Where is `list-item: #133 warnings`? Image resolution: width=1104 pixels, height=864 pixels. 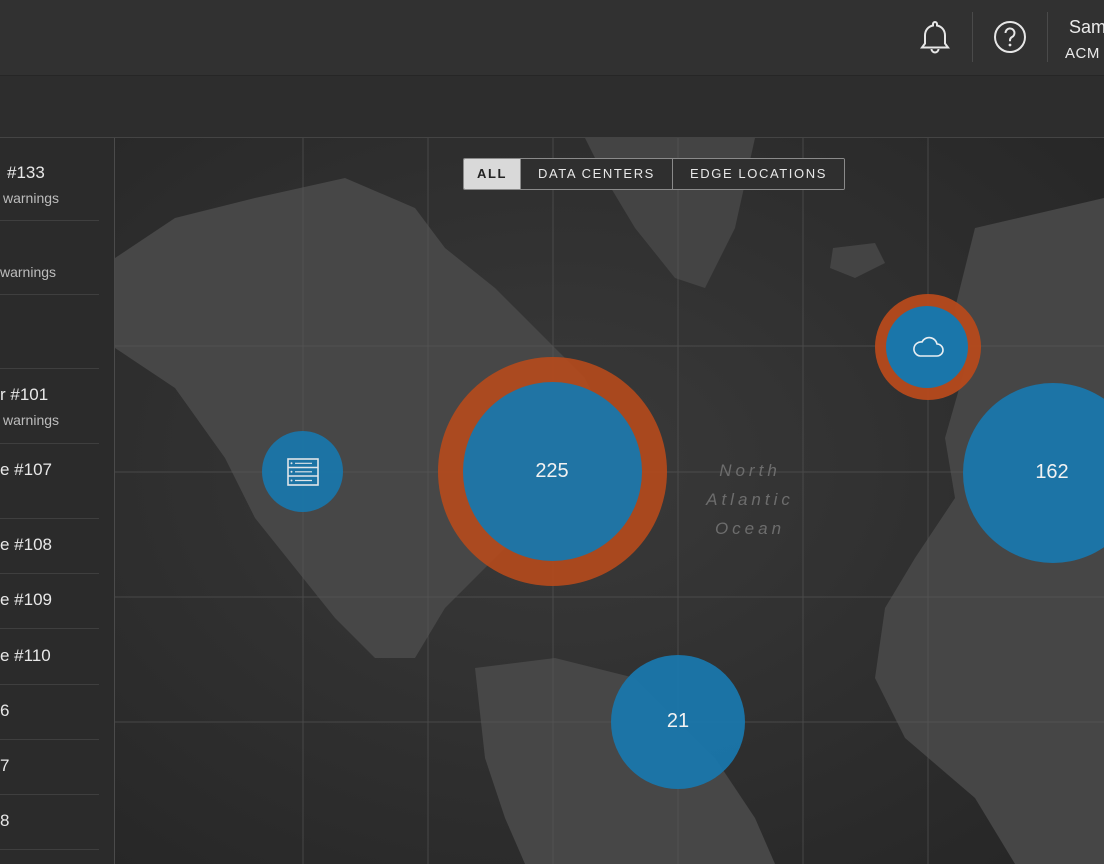
list-item: #133 warnings is located at coordinates (49, 179).